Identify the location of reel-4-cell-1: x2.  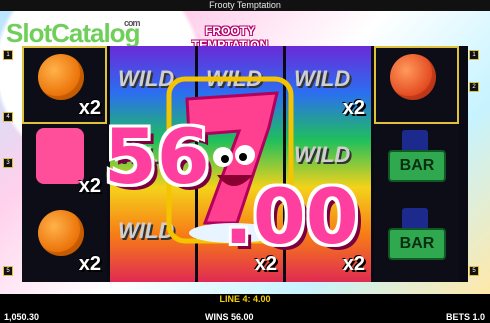
(328, 85).